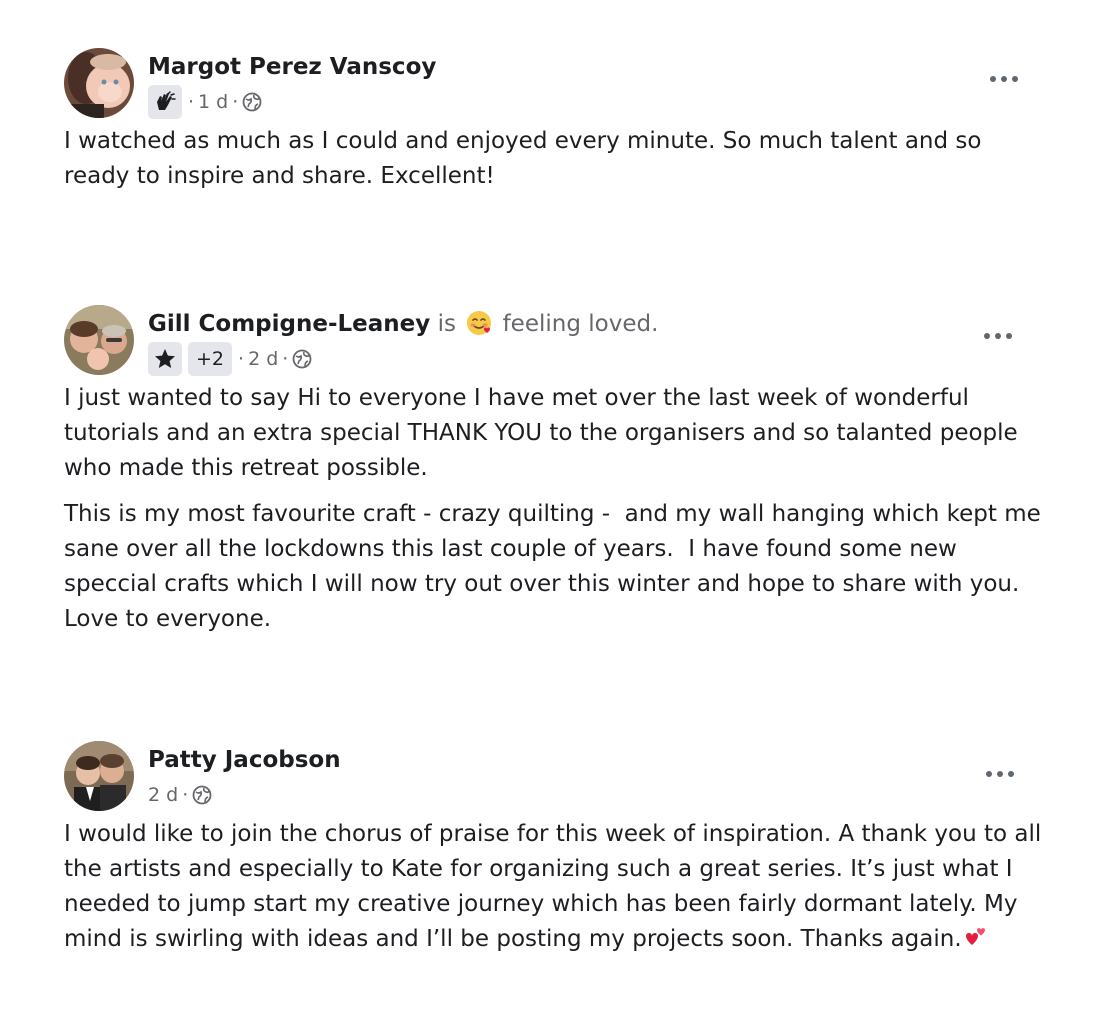 Image resolution: width=1104 pixels, height=1013 pixels. Describe the element at coordinates (244, 760) in the screenshot. I see `author-name: Patty Jacobson` at that location.